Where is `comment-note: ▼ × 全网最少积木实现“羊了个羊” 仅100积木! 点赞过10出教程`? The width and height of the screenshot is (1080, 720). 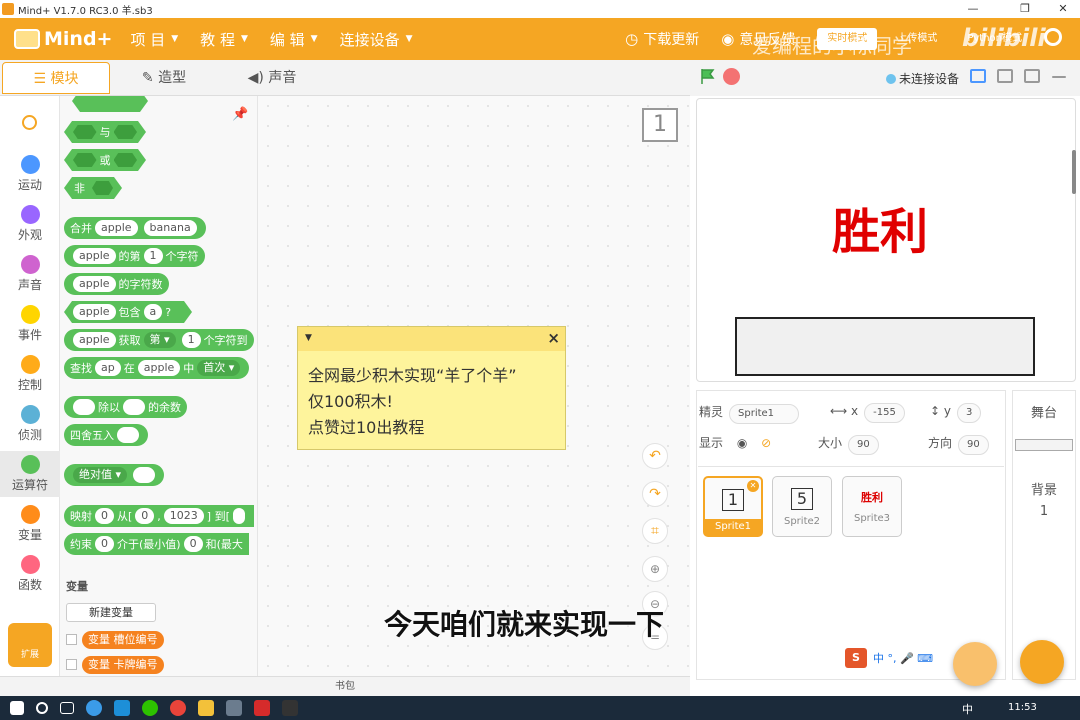
comment-note: ▼ × 全网最少积木实现“羊了个羊” 仅100积木! 点赞过10出教程 is located at coordinates (431, 388).